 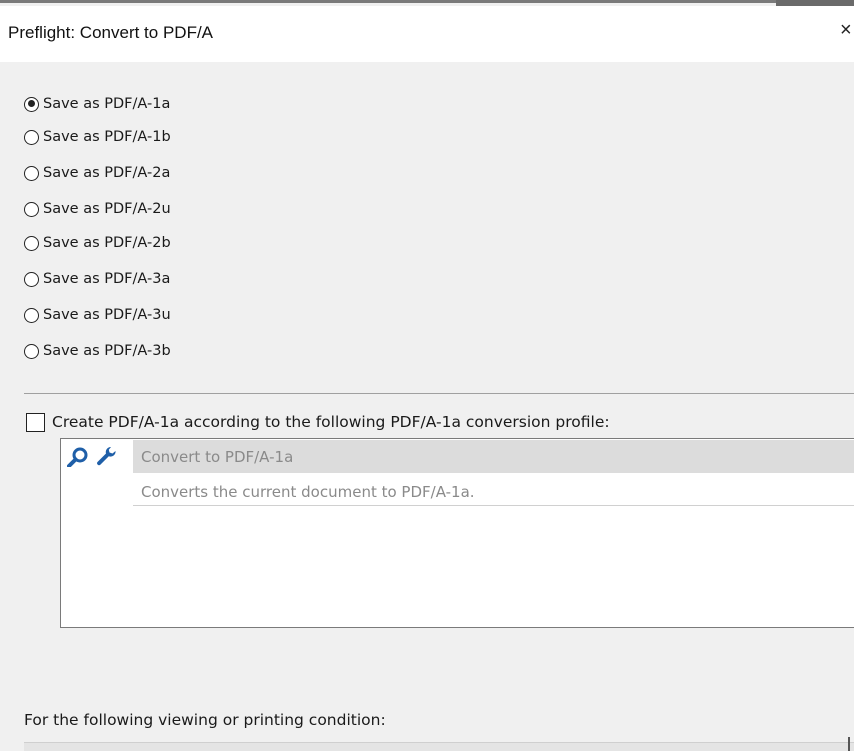 I want to click on radio-label: Save as PDF/A-3a, so click(x=107, y=279).